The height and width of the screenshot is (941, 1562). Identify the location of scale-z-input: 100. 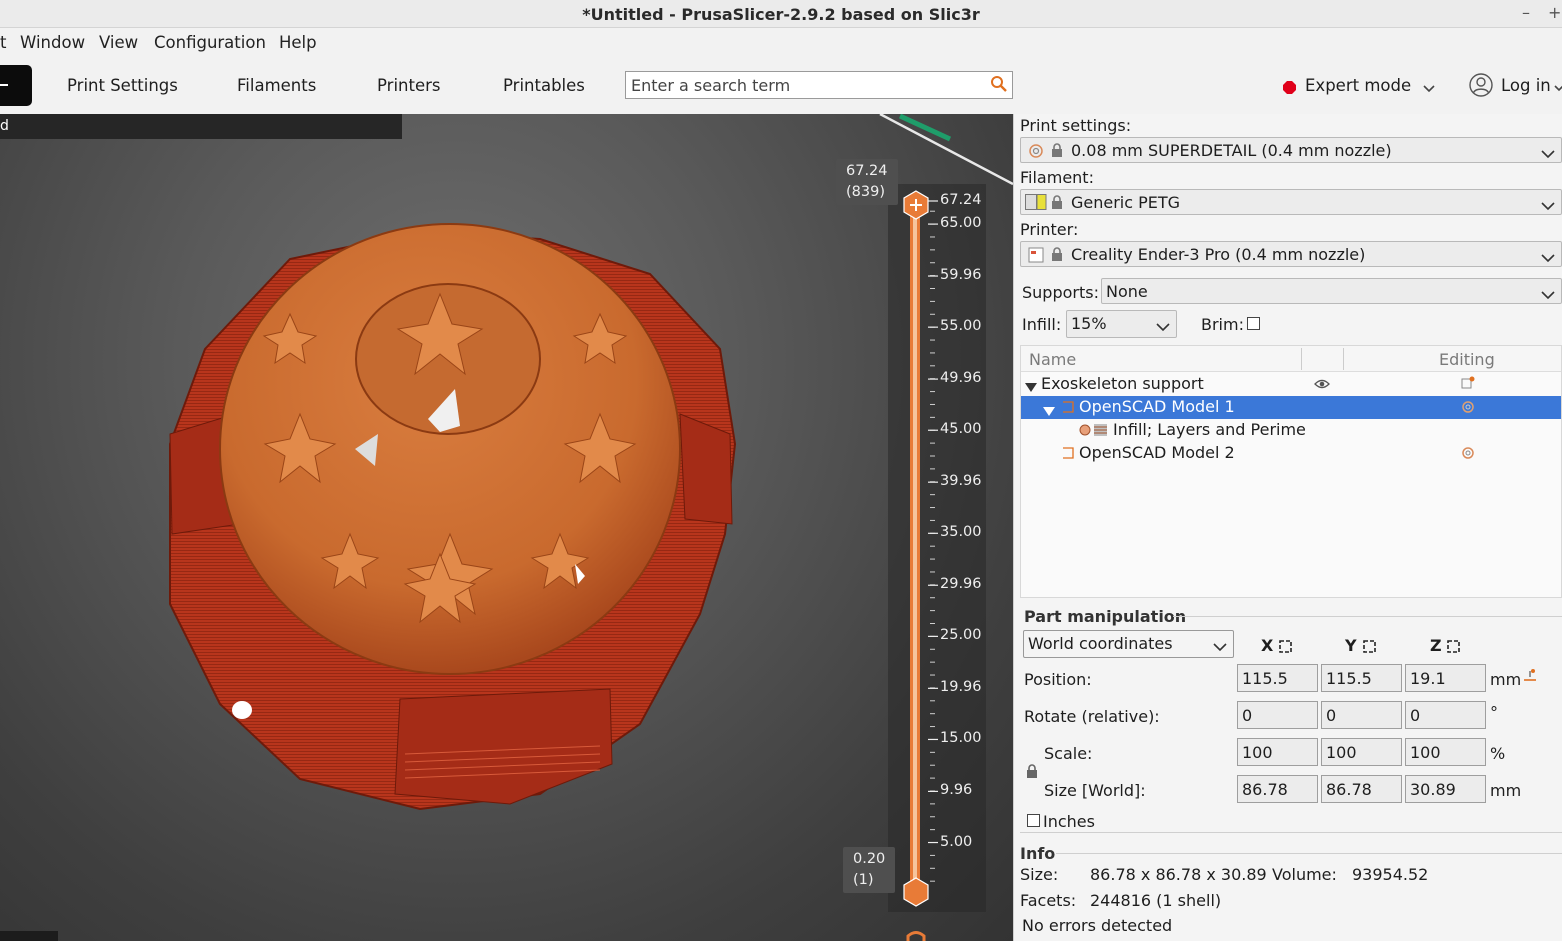
(1445, 752).